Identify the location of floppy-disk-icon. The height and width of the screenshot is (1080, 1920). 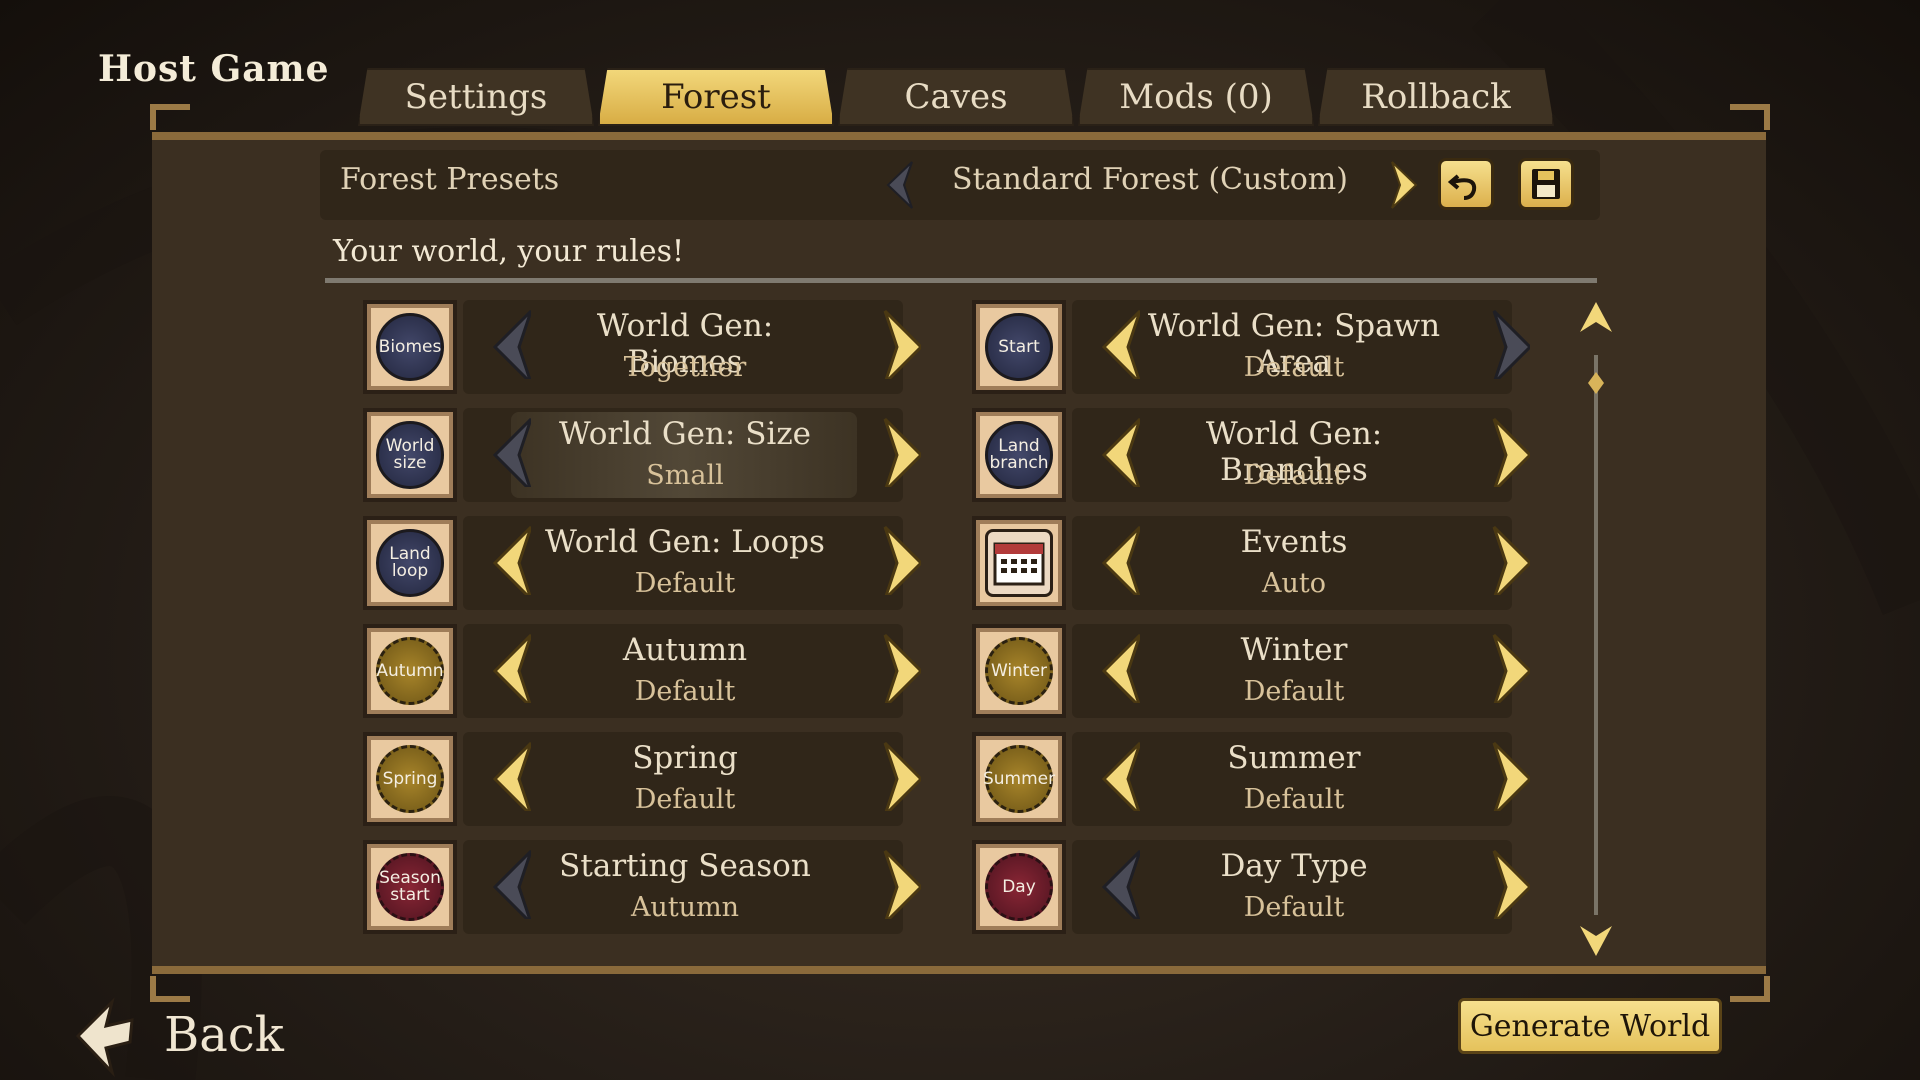
(1546, 184).